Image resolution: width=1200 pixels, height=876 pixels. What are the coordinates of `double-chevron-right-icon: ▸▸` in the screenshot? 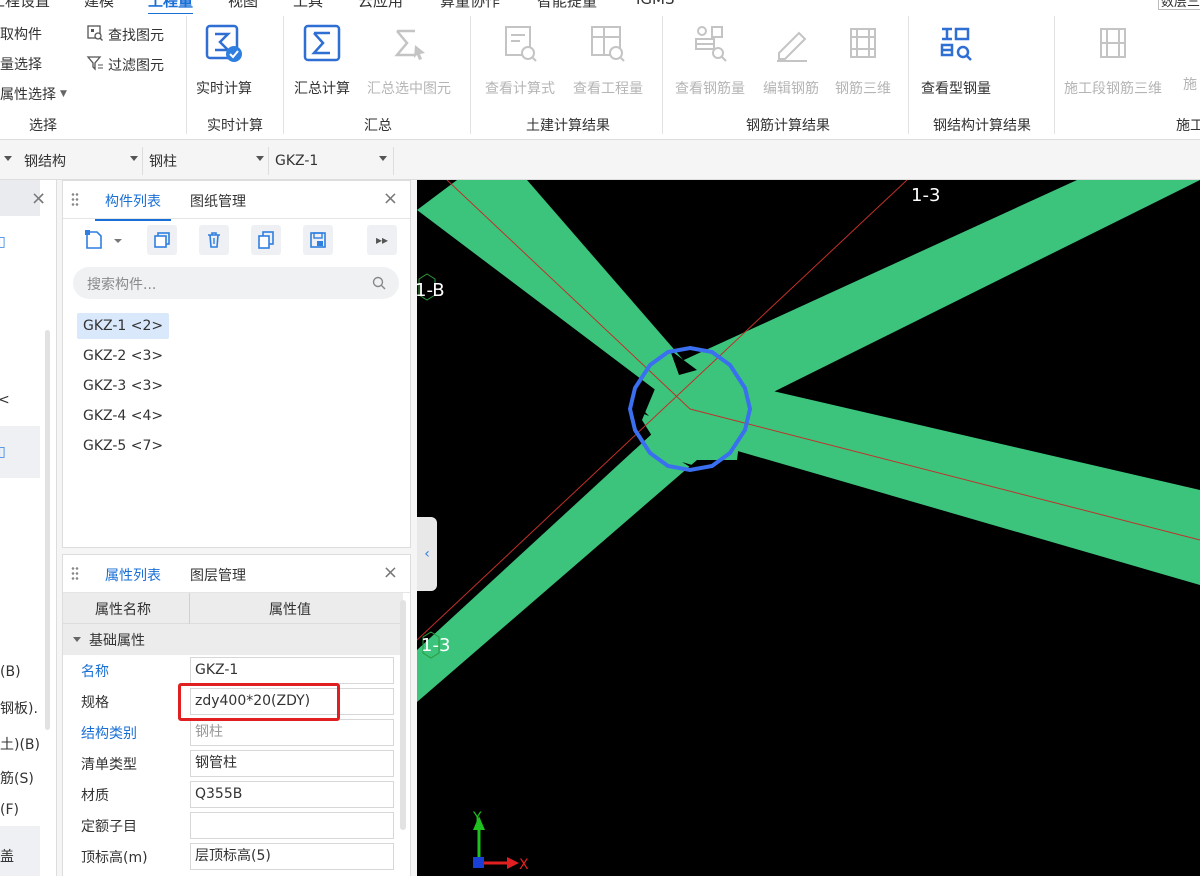 It's located at (382, 240).